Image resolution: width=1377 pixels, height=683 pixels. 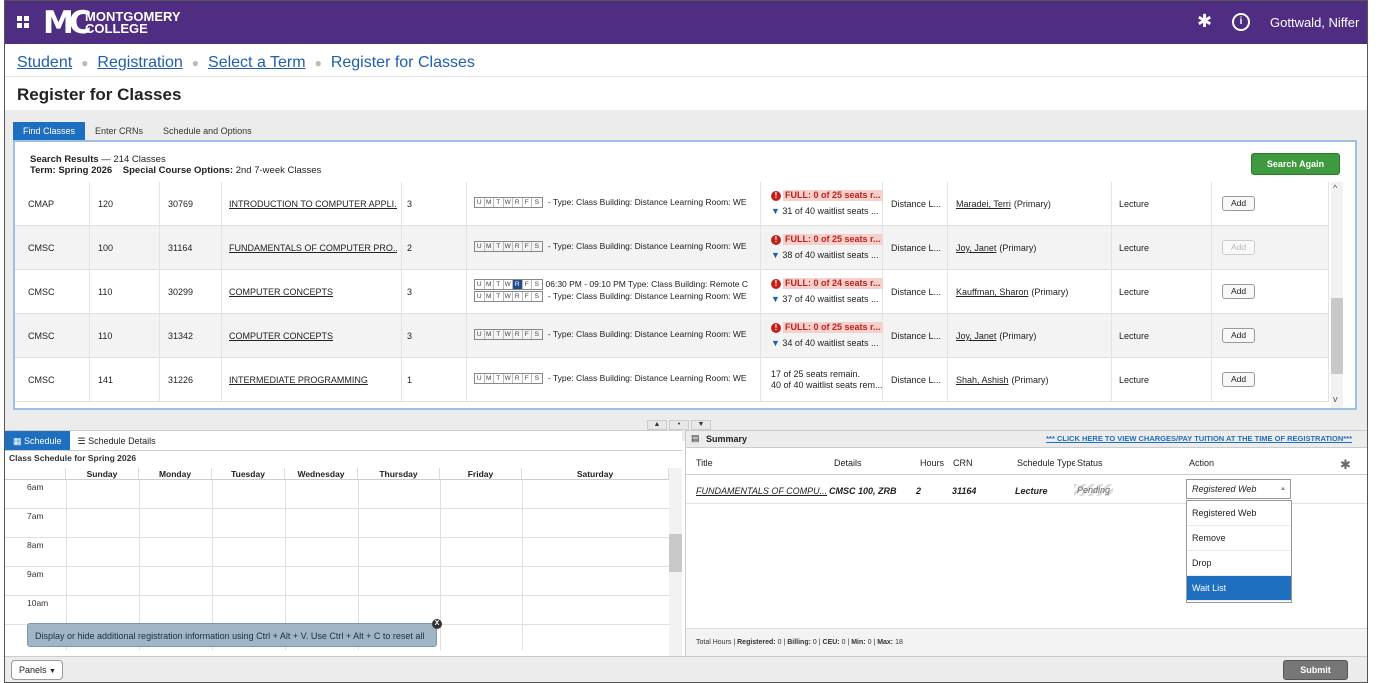 What do you see at coordinates (1315, 670) in the screenshot?
I see `submit-button: Submit` at bounding box center [1315, 670].